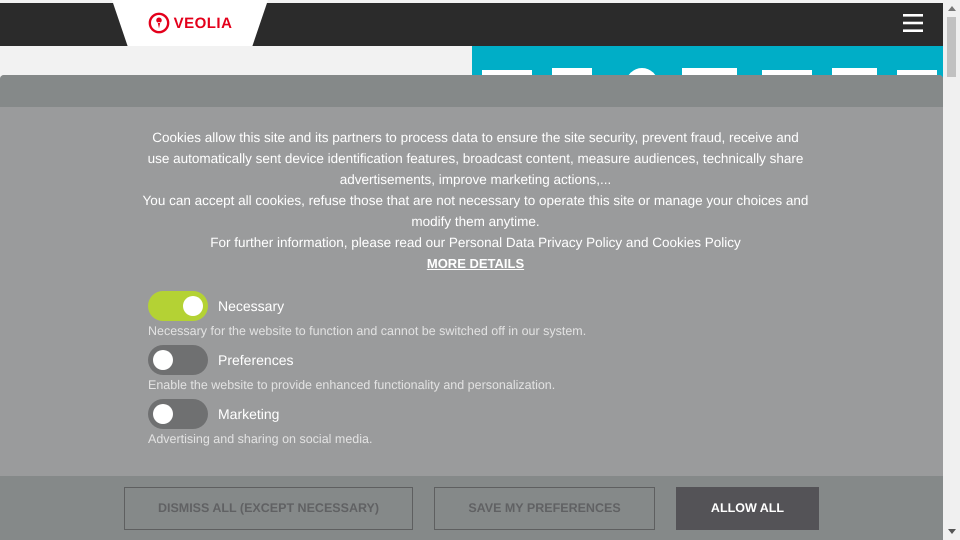 This screenshot has width=960, height=540. What do you see at coordinates (251, 306) in the screenshot?
I see `category-label: Necessary` at bounding box center [251, 306].